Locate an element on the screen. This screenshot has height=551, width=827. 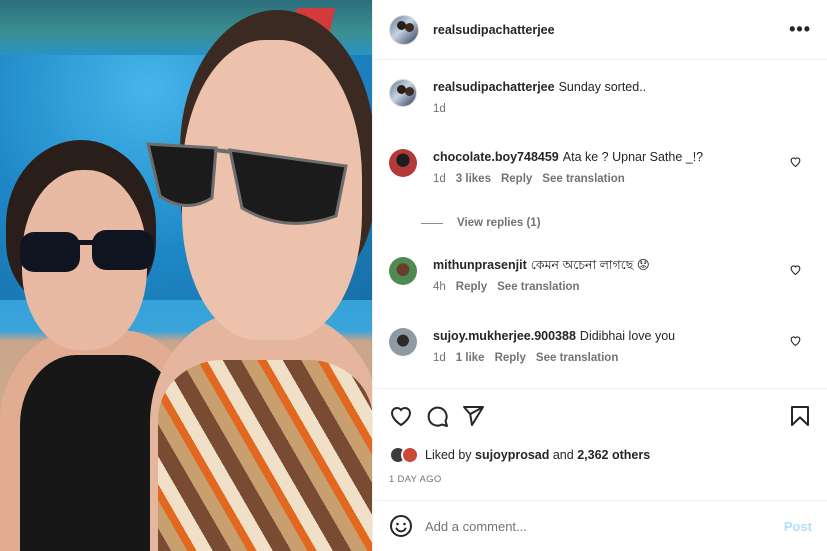
author-avatar is located at coordinates (404, 29).